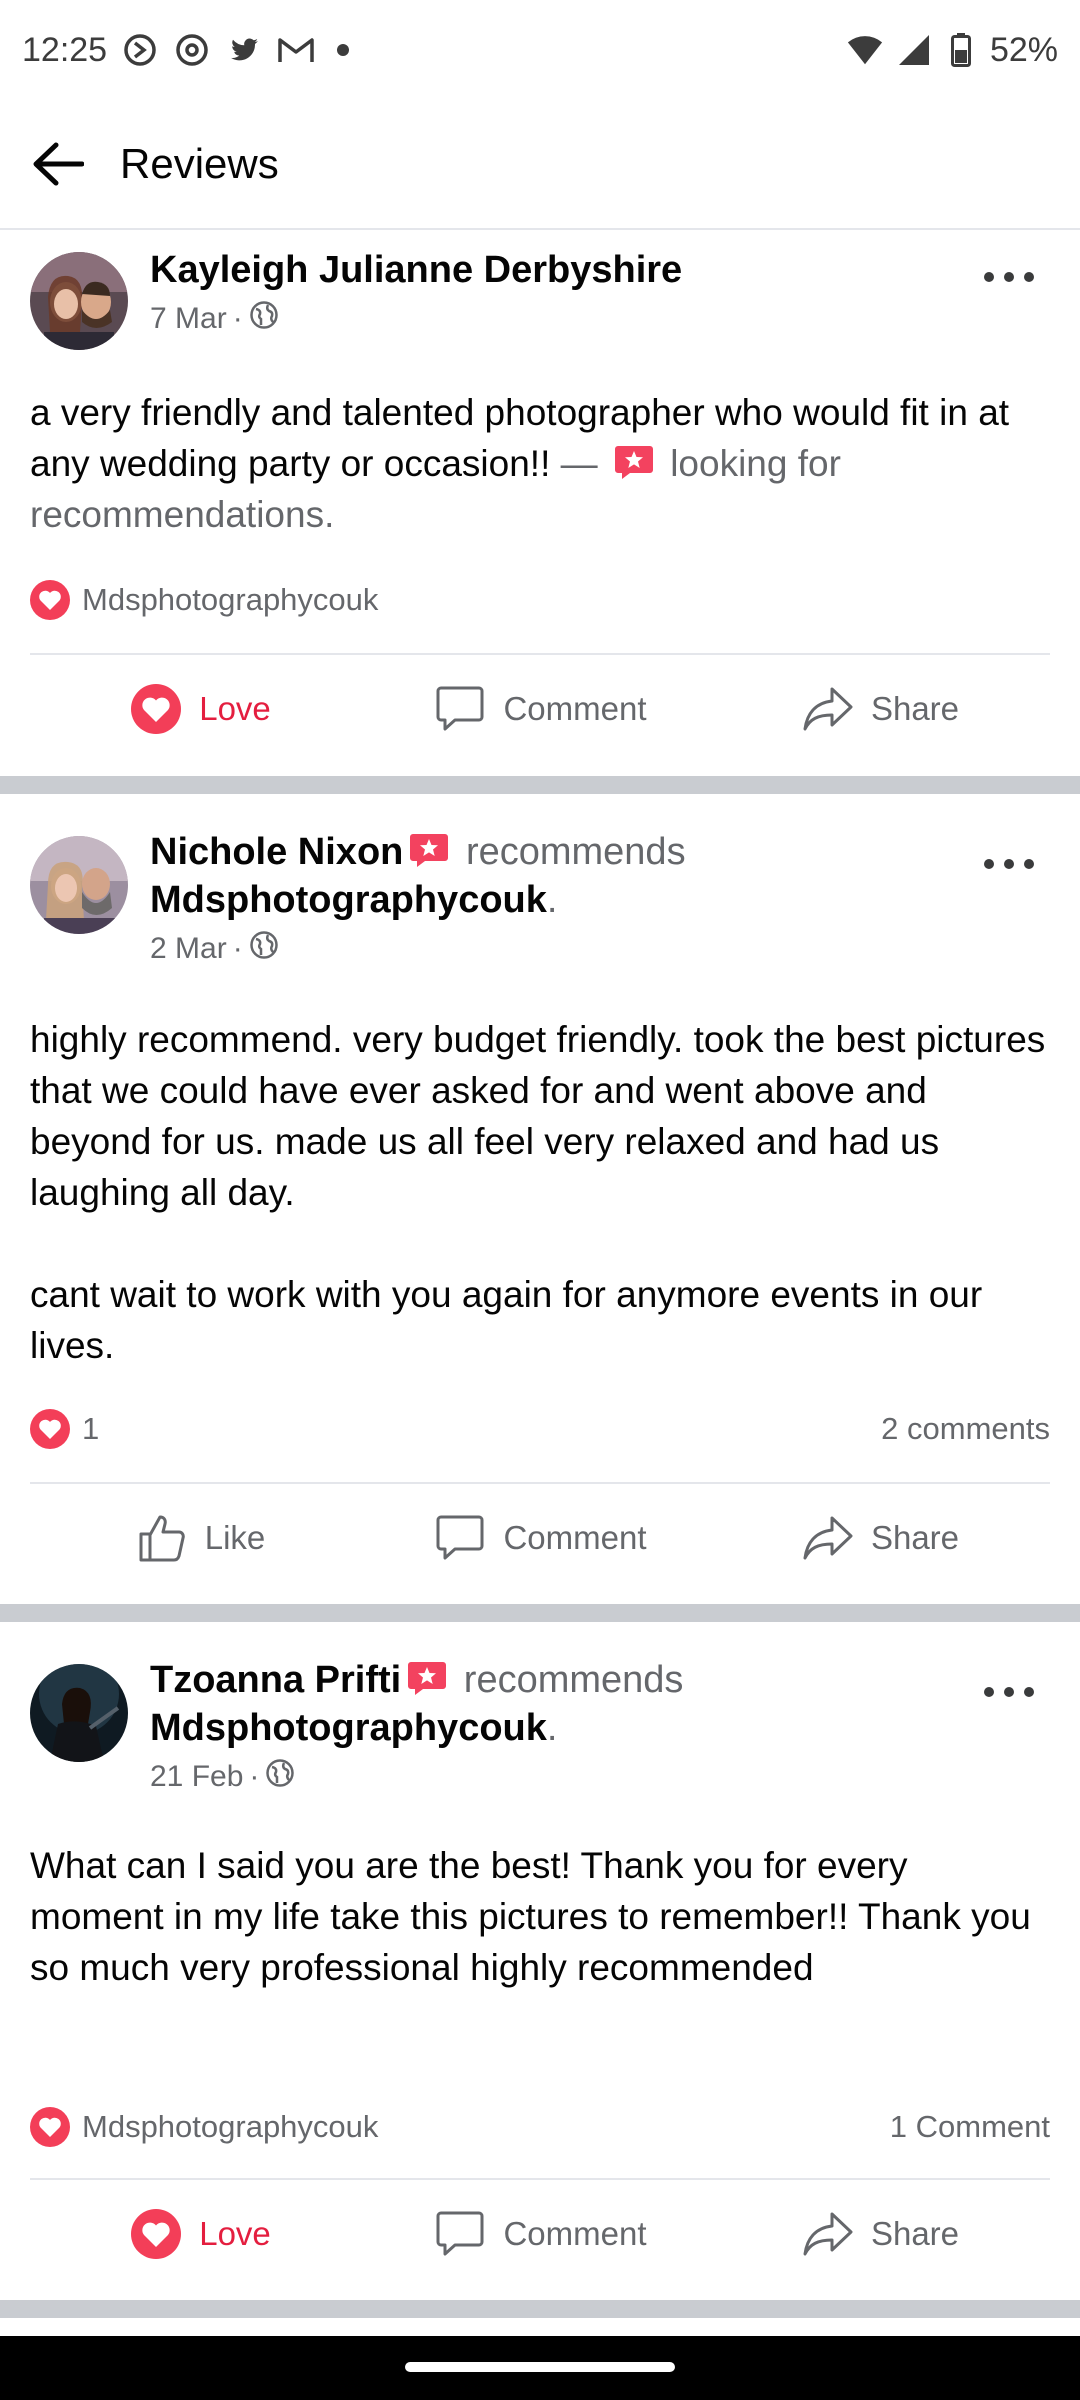  I want to click on back-arrow-icon, so click(58, 164).